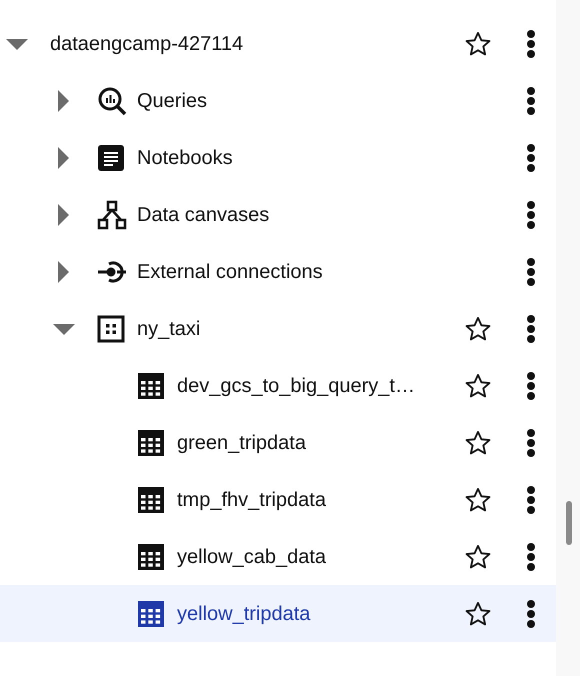 The image size is (580, 676). I want to click on scrollbar-thumb, so click(569, 523).